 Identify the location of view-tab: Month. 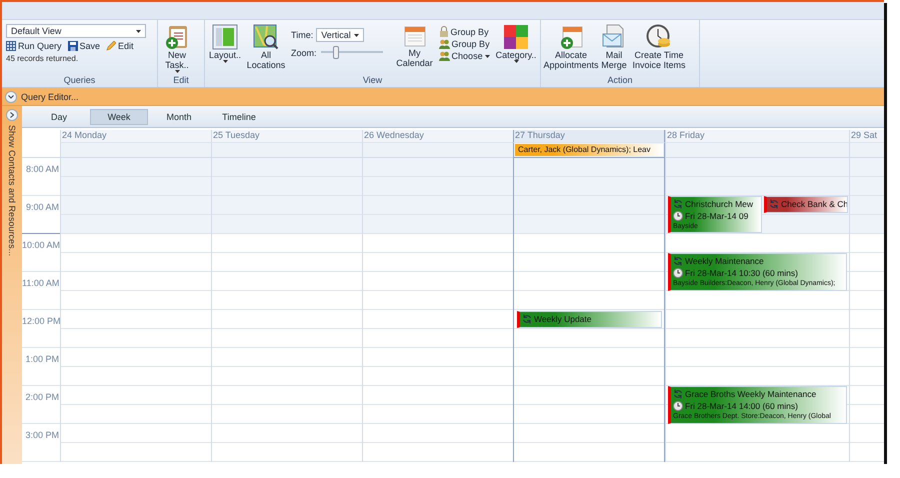
(179, 116).